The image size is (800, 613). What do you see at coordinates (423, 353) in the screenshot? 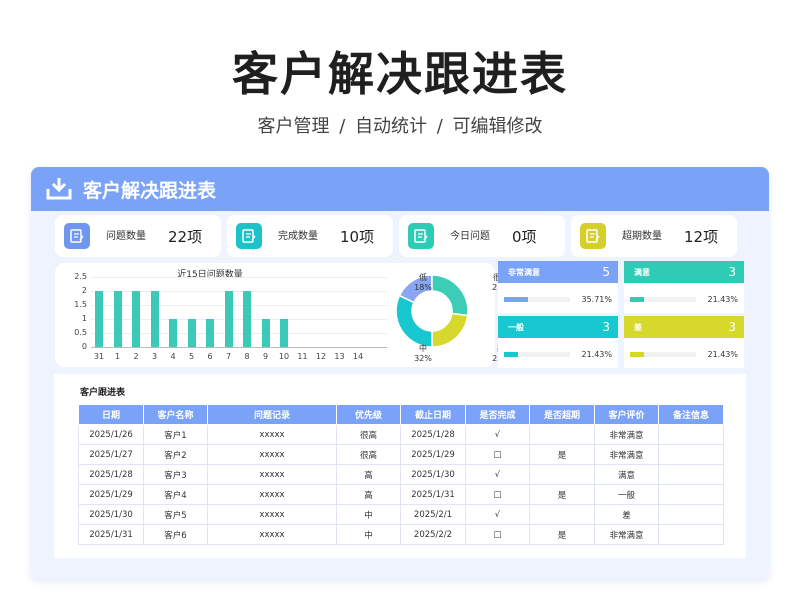
I see `pie-label: 中 32%` at bounding box center [423, 353].